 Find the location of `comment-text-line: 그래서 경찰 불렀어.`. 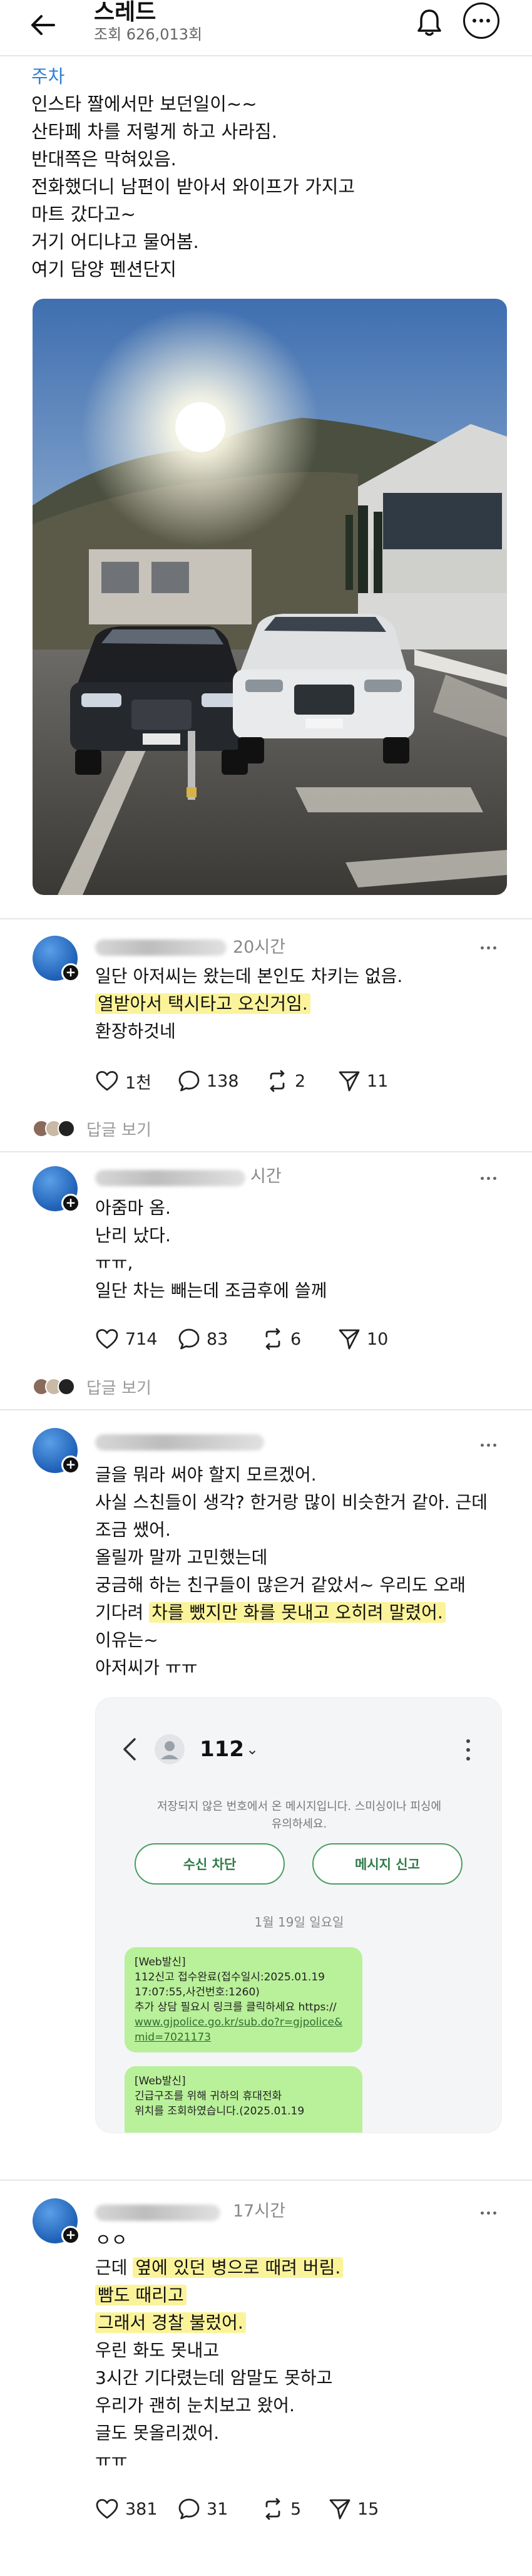

comment-text-line: 그래서 경찰 불렀어. is located at coordinates (170, 2323).